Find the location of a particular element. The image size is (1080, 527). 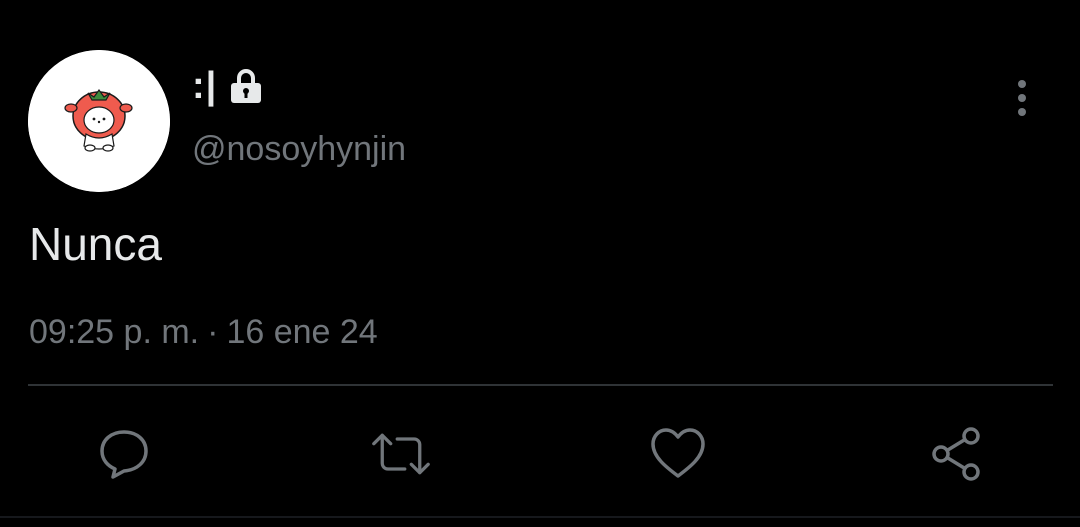

avatar is located at coordinates (99, 121).